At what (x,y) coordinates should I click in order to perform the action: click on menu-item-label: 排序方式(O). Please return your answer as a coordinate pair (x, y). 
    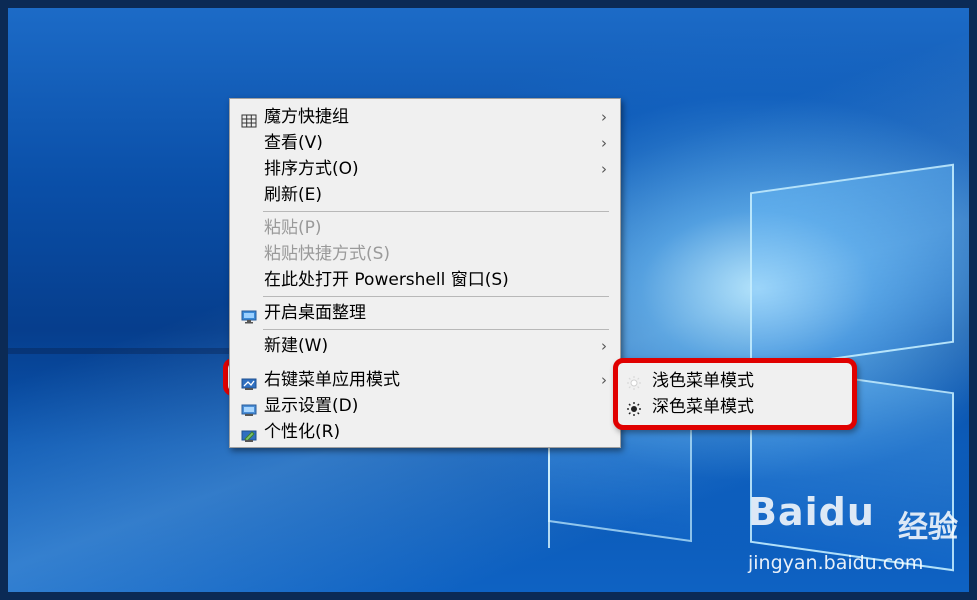
    Looking at the image, I should click on (311, 169).